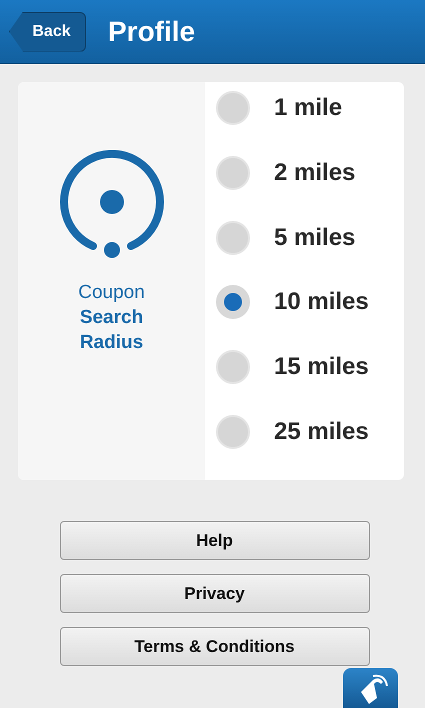 The height and width of the screenshot is (708, 425). What do you see at coordinates (321, 302) in the screenshot?
I see `option-label: 10 miles` at bounding box center [321, 302].